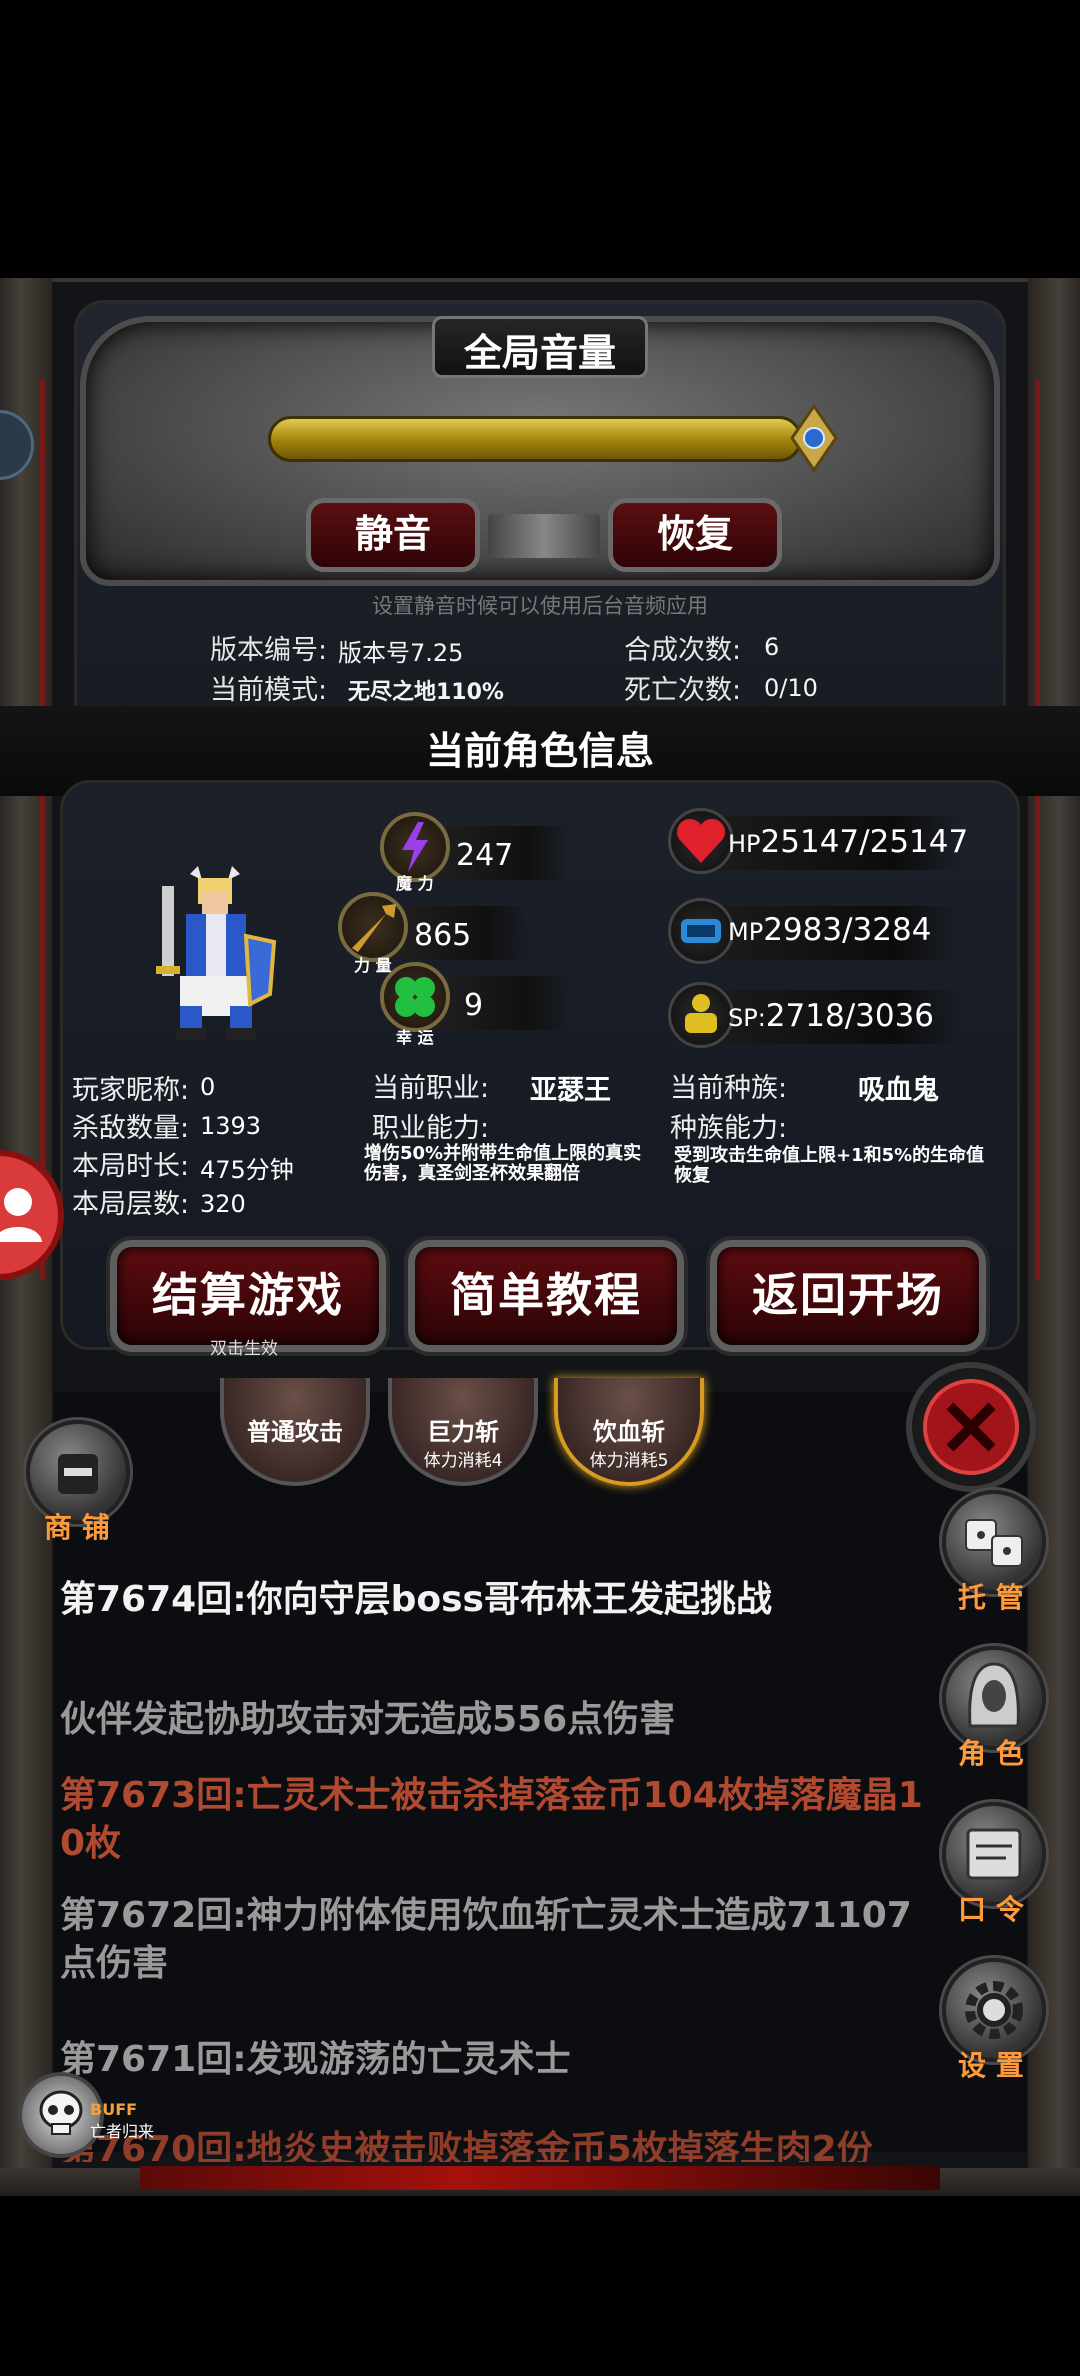  What do you see at coordinates (971, 1427) in the screenshot?
I see `close-button` at bounding box center [971, 1427].